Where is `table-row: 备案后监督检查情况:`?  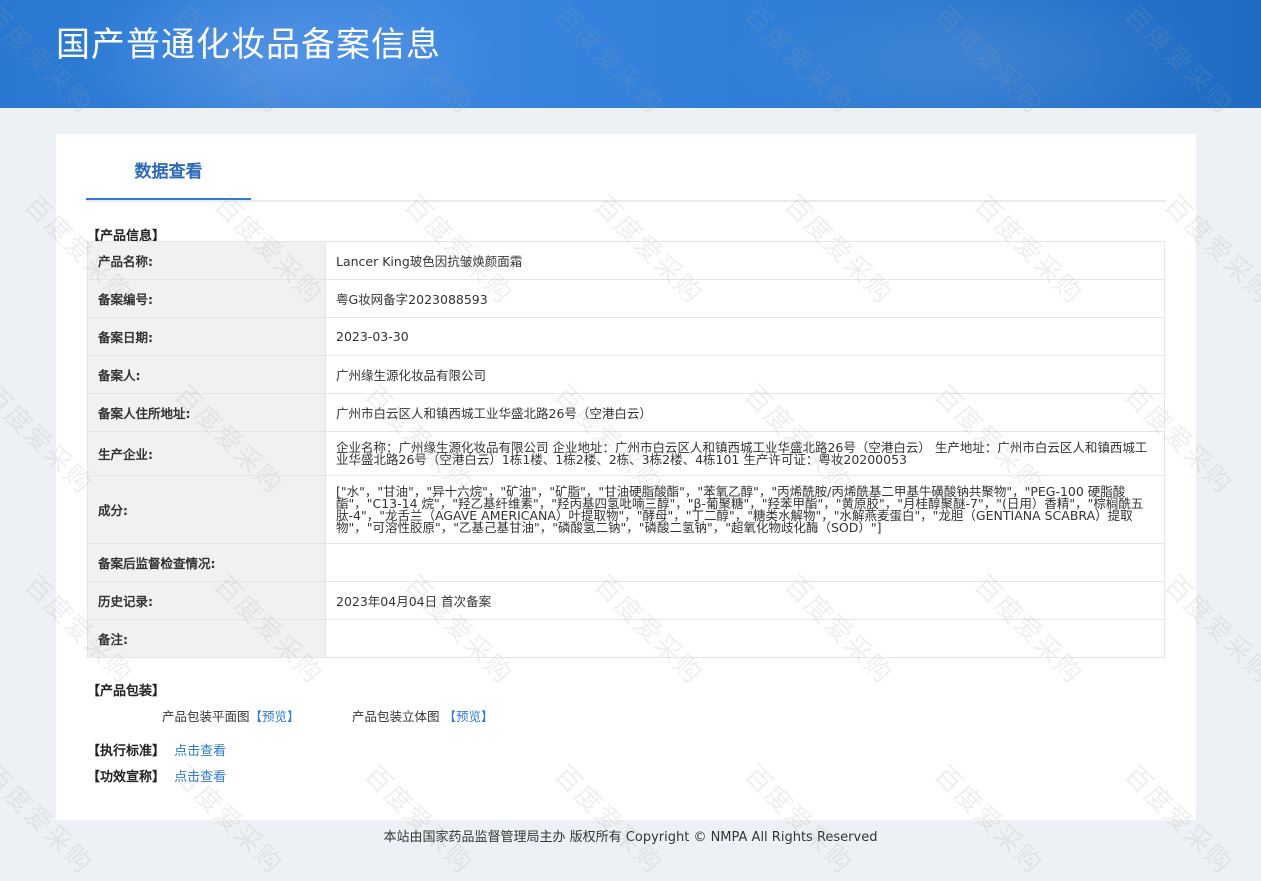
table-row: 备案后监督检查情况: is located at coordinates (626, 562).